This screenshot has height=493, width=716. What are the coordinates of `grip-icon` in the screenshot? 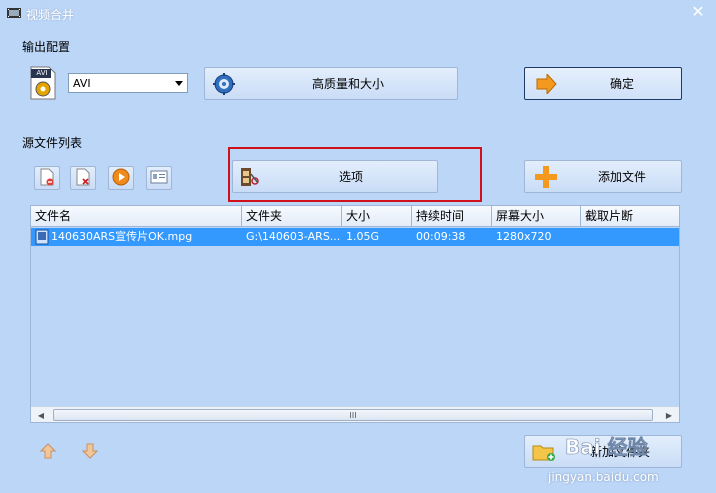 It's located at (353, 415).